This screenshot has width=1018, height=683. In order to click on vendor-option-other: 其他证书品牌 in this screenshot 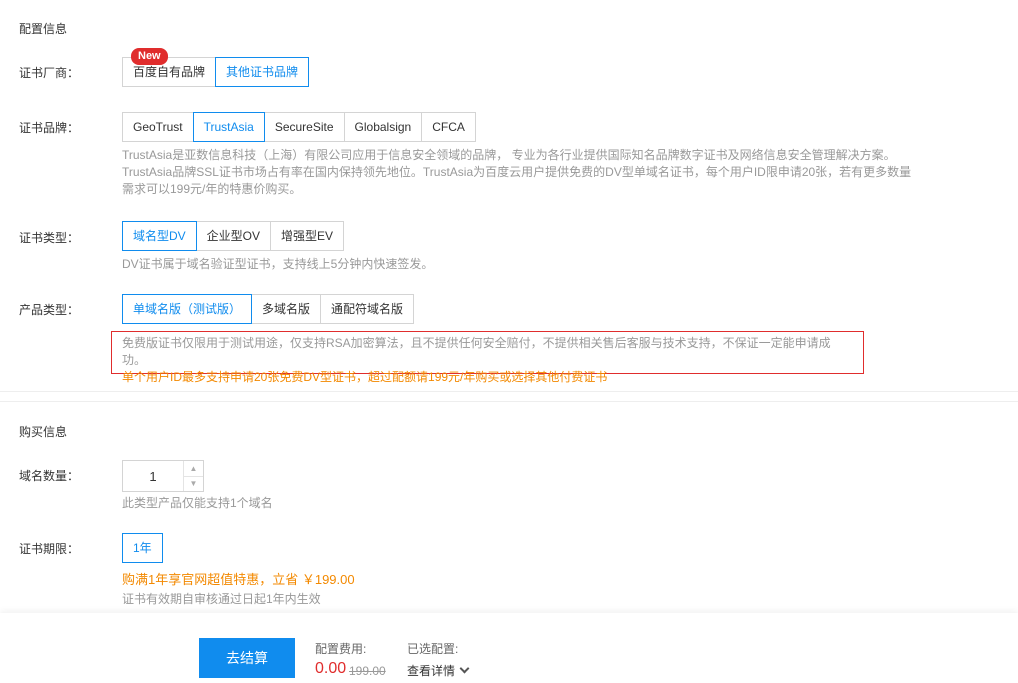, I will do `click(262, 72)`.